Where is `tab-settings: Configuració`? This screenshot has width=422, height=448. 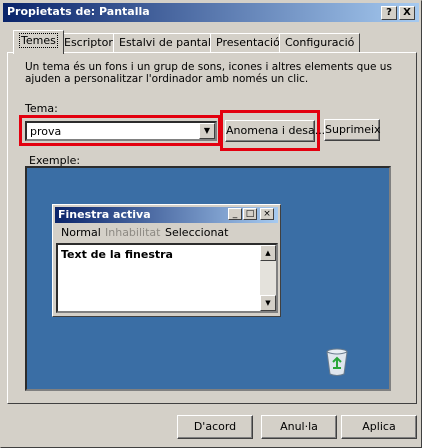
tab-settings: Configuració is located at coordinates (320, 43).